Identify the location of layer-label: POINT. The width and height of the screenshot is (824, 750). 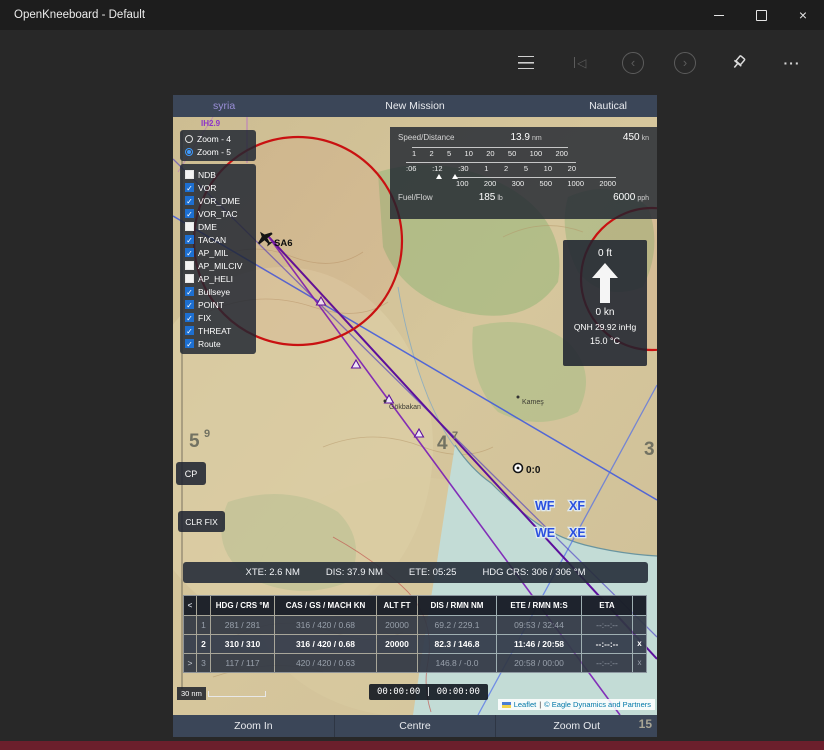
(211, 304).